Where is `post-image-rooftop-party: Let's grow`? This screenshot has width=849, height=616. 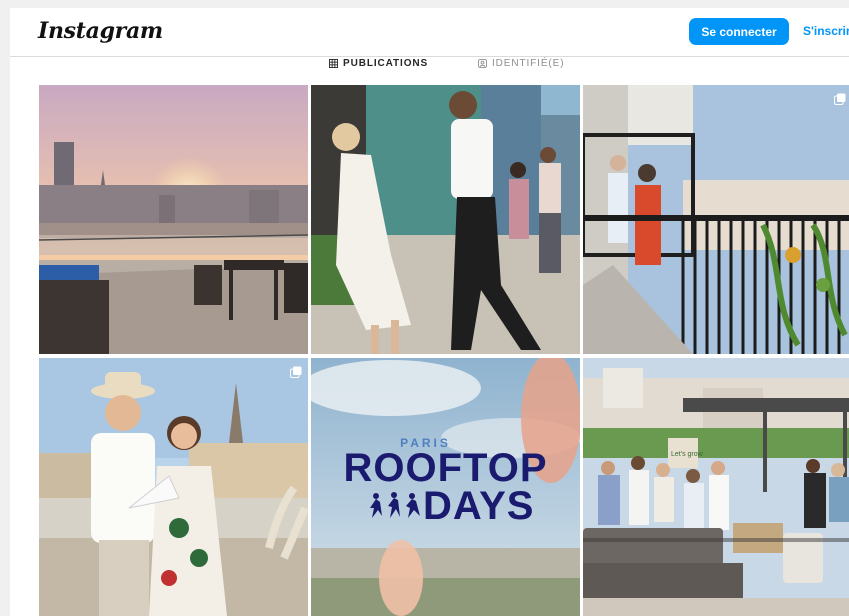
post-image-rooftop-party: Let's grow is located at coordinates (716, 487).